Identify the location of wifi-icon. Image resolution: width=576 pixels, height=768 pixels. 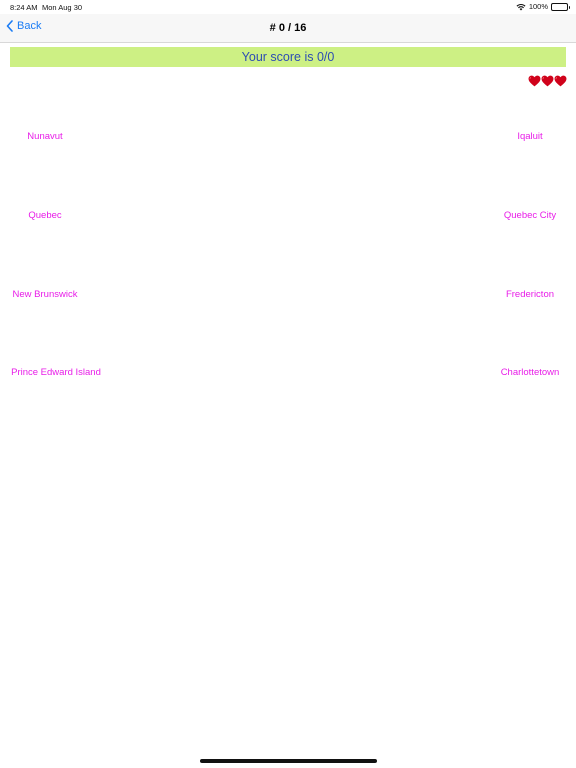
(521, 7).